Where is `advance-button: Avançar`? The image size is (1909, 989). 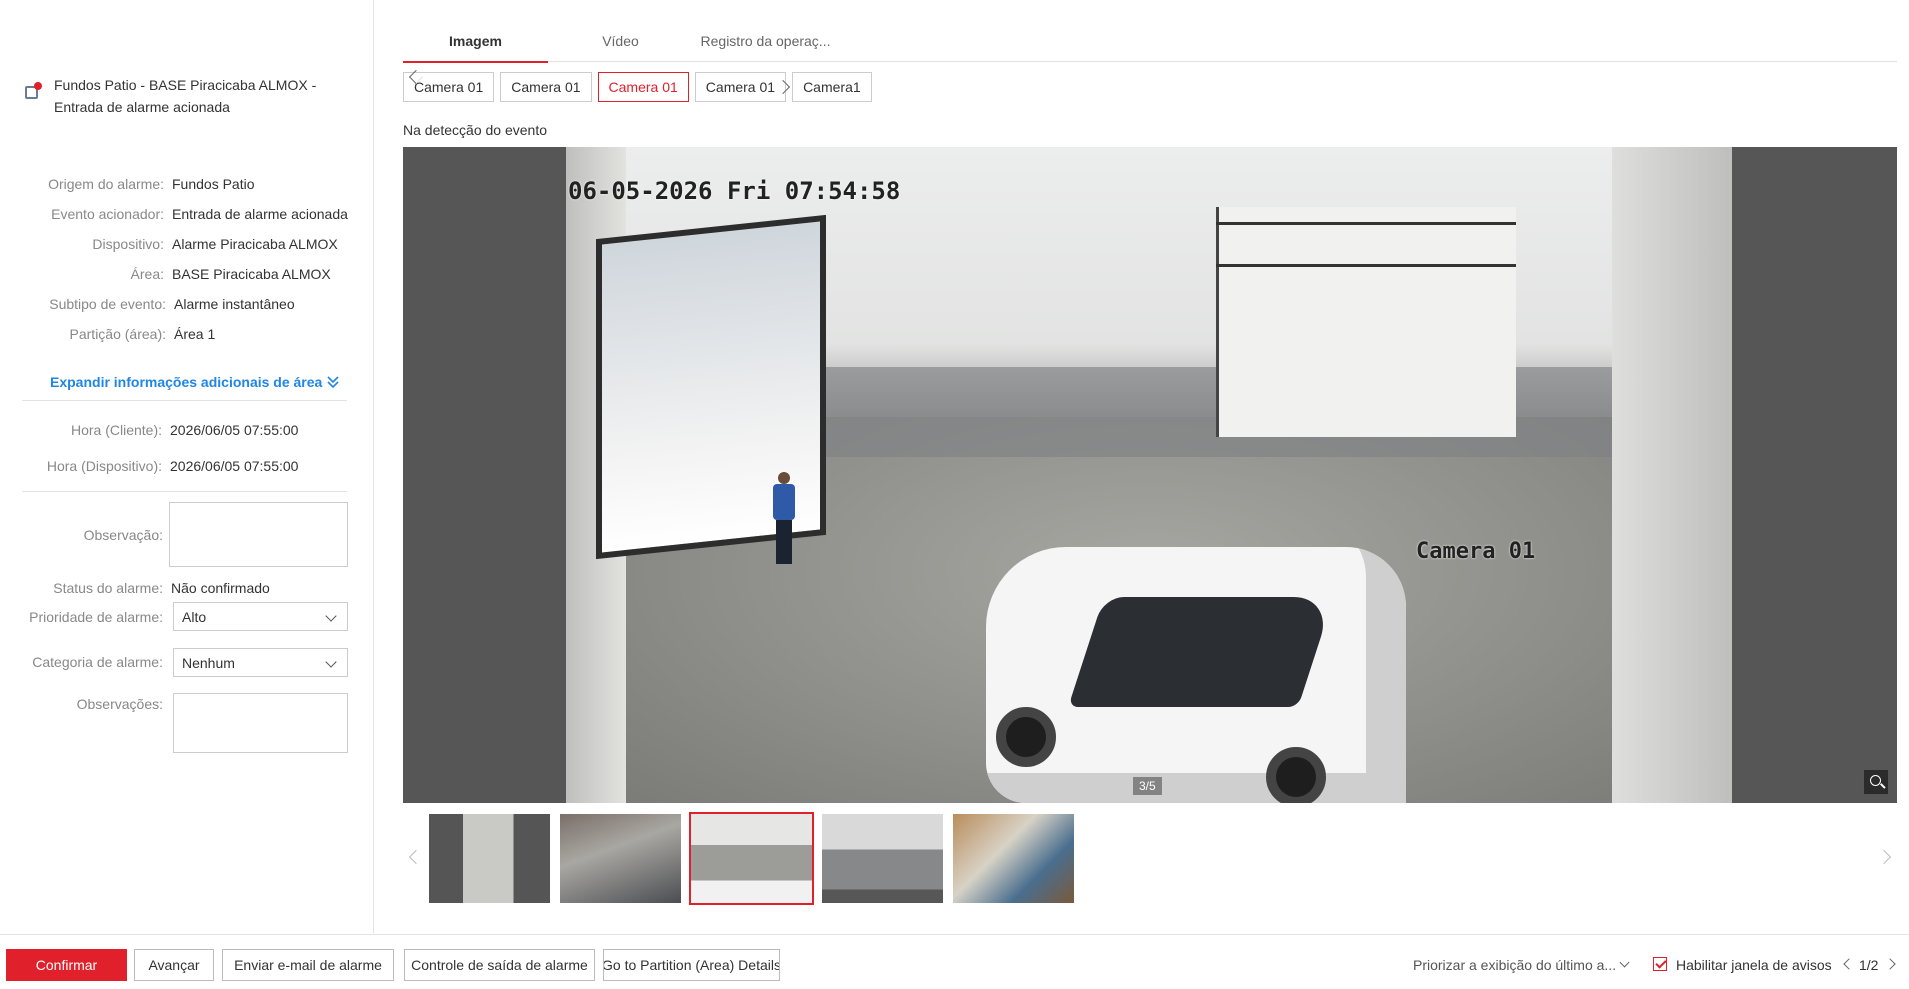 advance-button: Avançar is located at coordinates (174, 965).